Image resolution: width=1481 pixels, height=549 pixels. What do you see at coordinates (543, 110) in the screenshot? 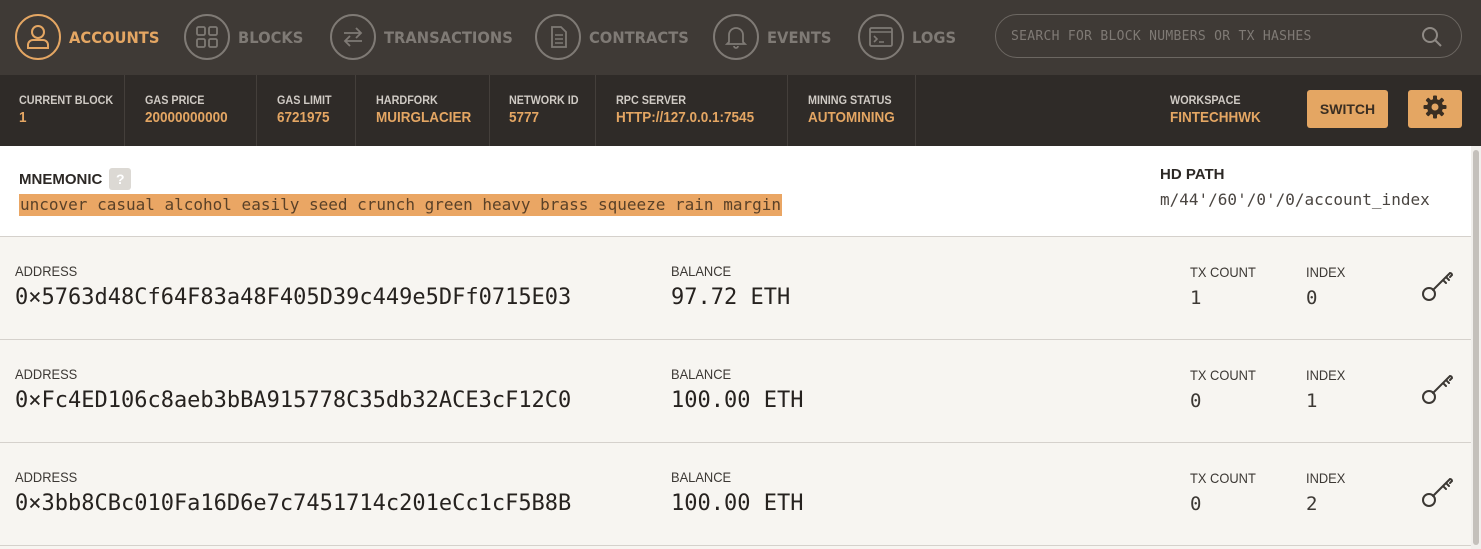
I see `stat-network-id: NETWORK ID 5777` at bounding box center [543, 110].